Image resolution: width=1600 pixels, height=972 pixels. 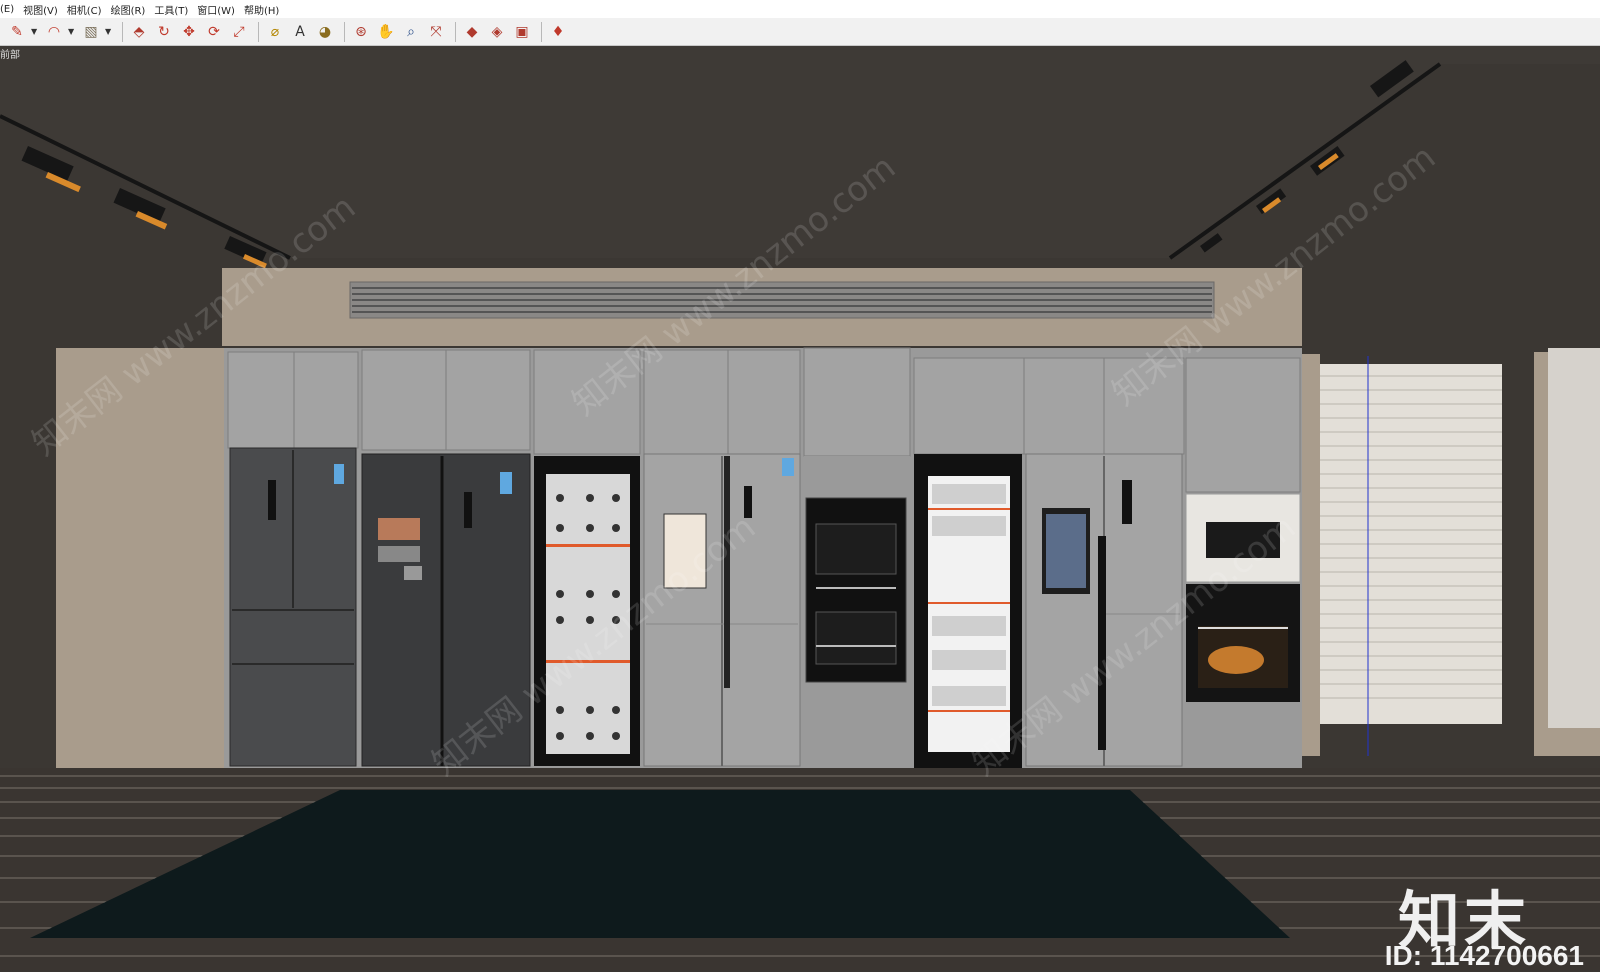 What do you see at coordinates (800, 9) in the screenshot?
I see `menu-bar: (E) 视图(V) 相机(C) 绘图(R) 工具(T) 窗口(W) 帮助(H)` at bounding box center [800, 9].